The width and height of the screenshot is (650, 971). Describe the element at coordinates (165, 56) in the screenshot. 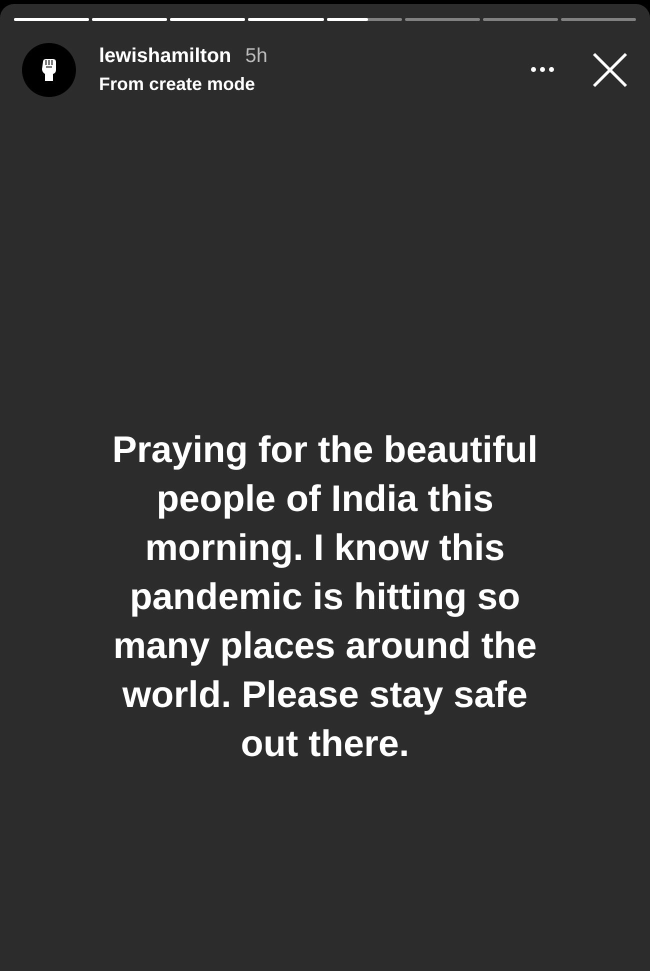

I see `username: lewishamilton` at that location.